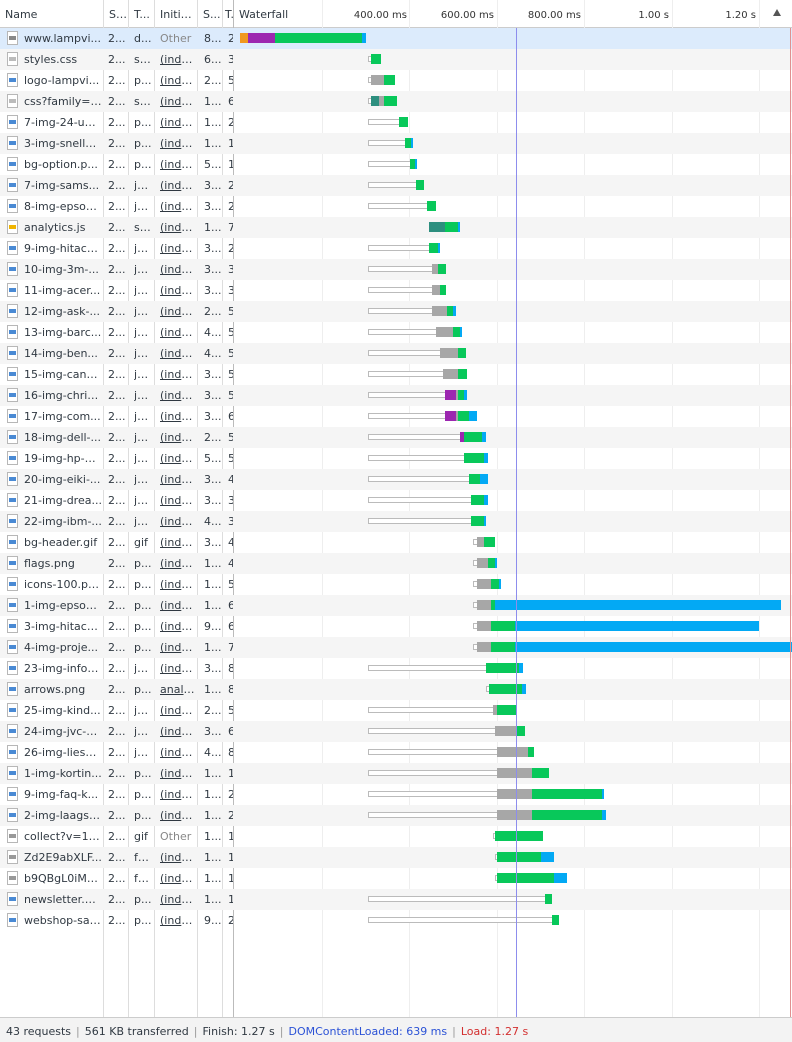 The height and width of the screenshot is (1042, 792). I want to click on table-row: 7-img-24-uu... 2... p... (inde... 1... 2, so click(396, 122).